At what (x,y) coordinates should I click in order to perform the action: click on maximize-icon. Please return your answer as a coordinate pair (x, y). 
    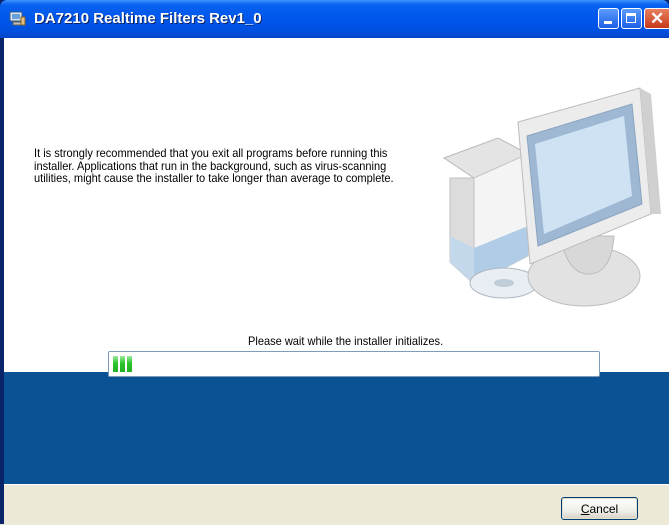
    Looking at the image, I should click on (631, 18).